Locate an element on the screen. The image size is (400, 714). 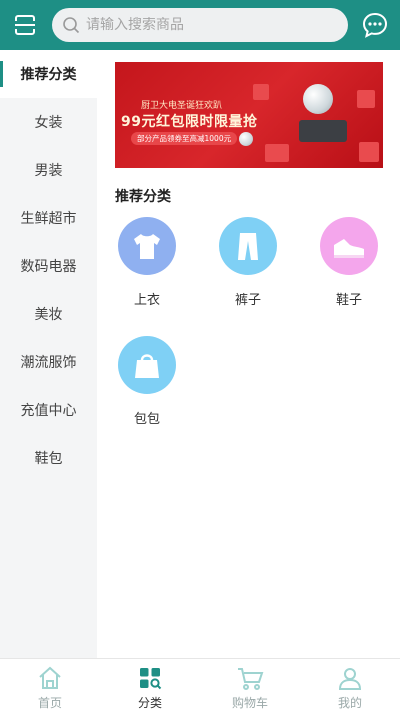
range-hood-image is located at coordinates (323, 131).